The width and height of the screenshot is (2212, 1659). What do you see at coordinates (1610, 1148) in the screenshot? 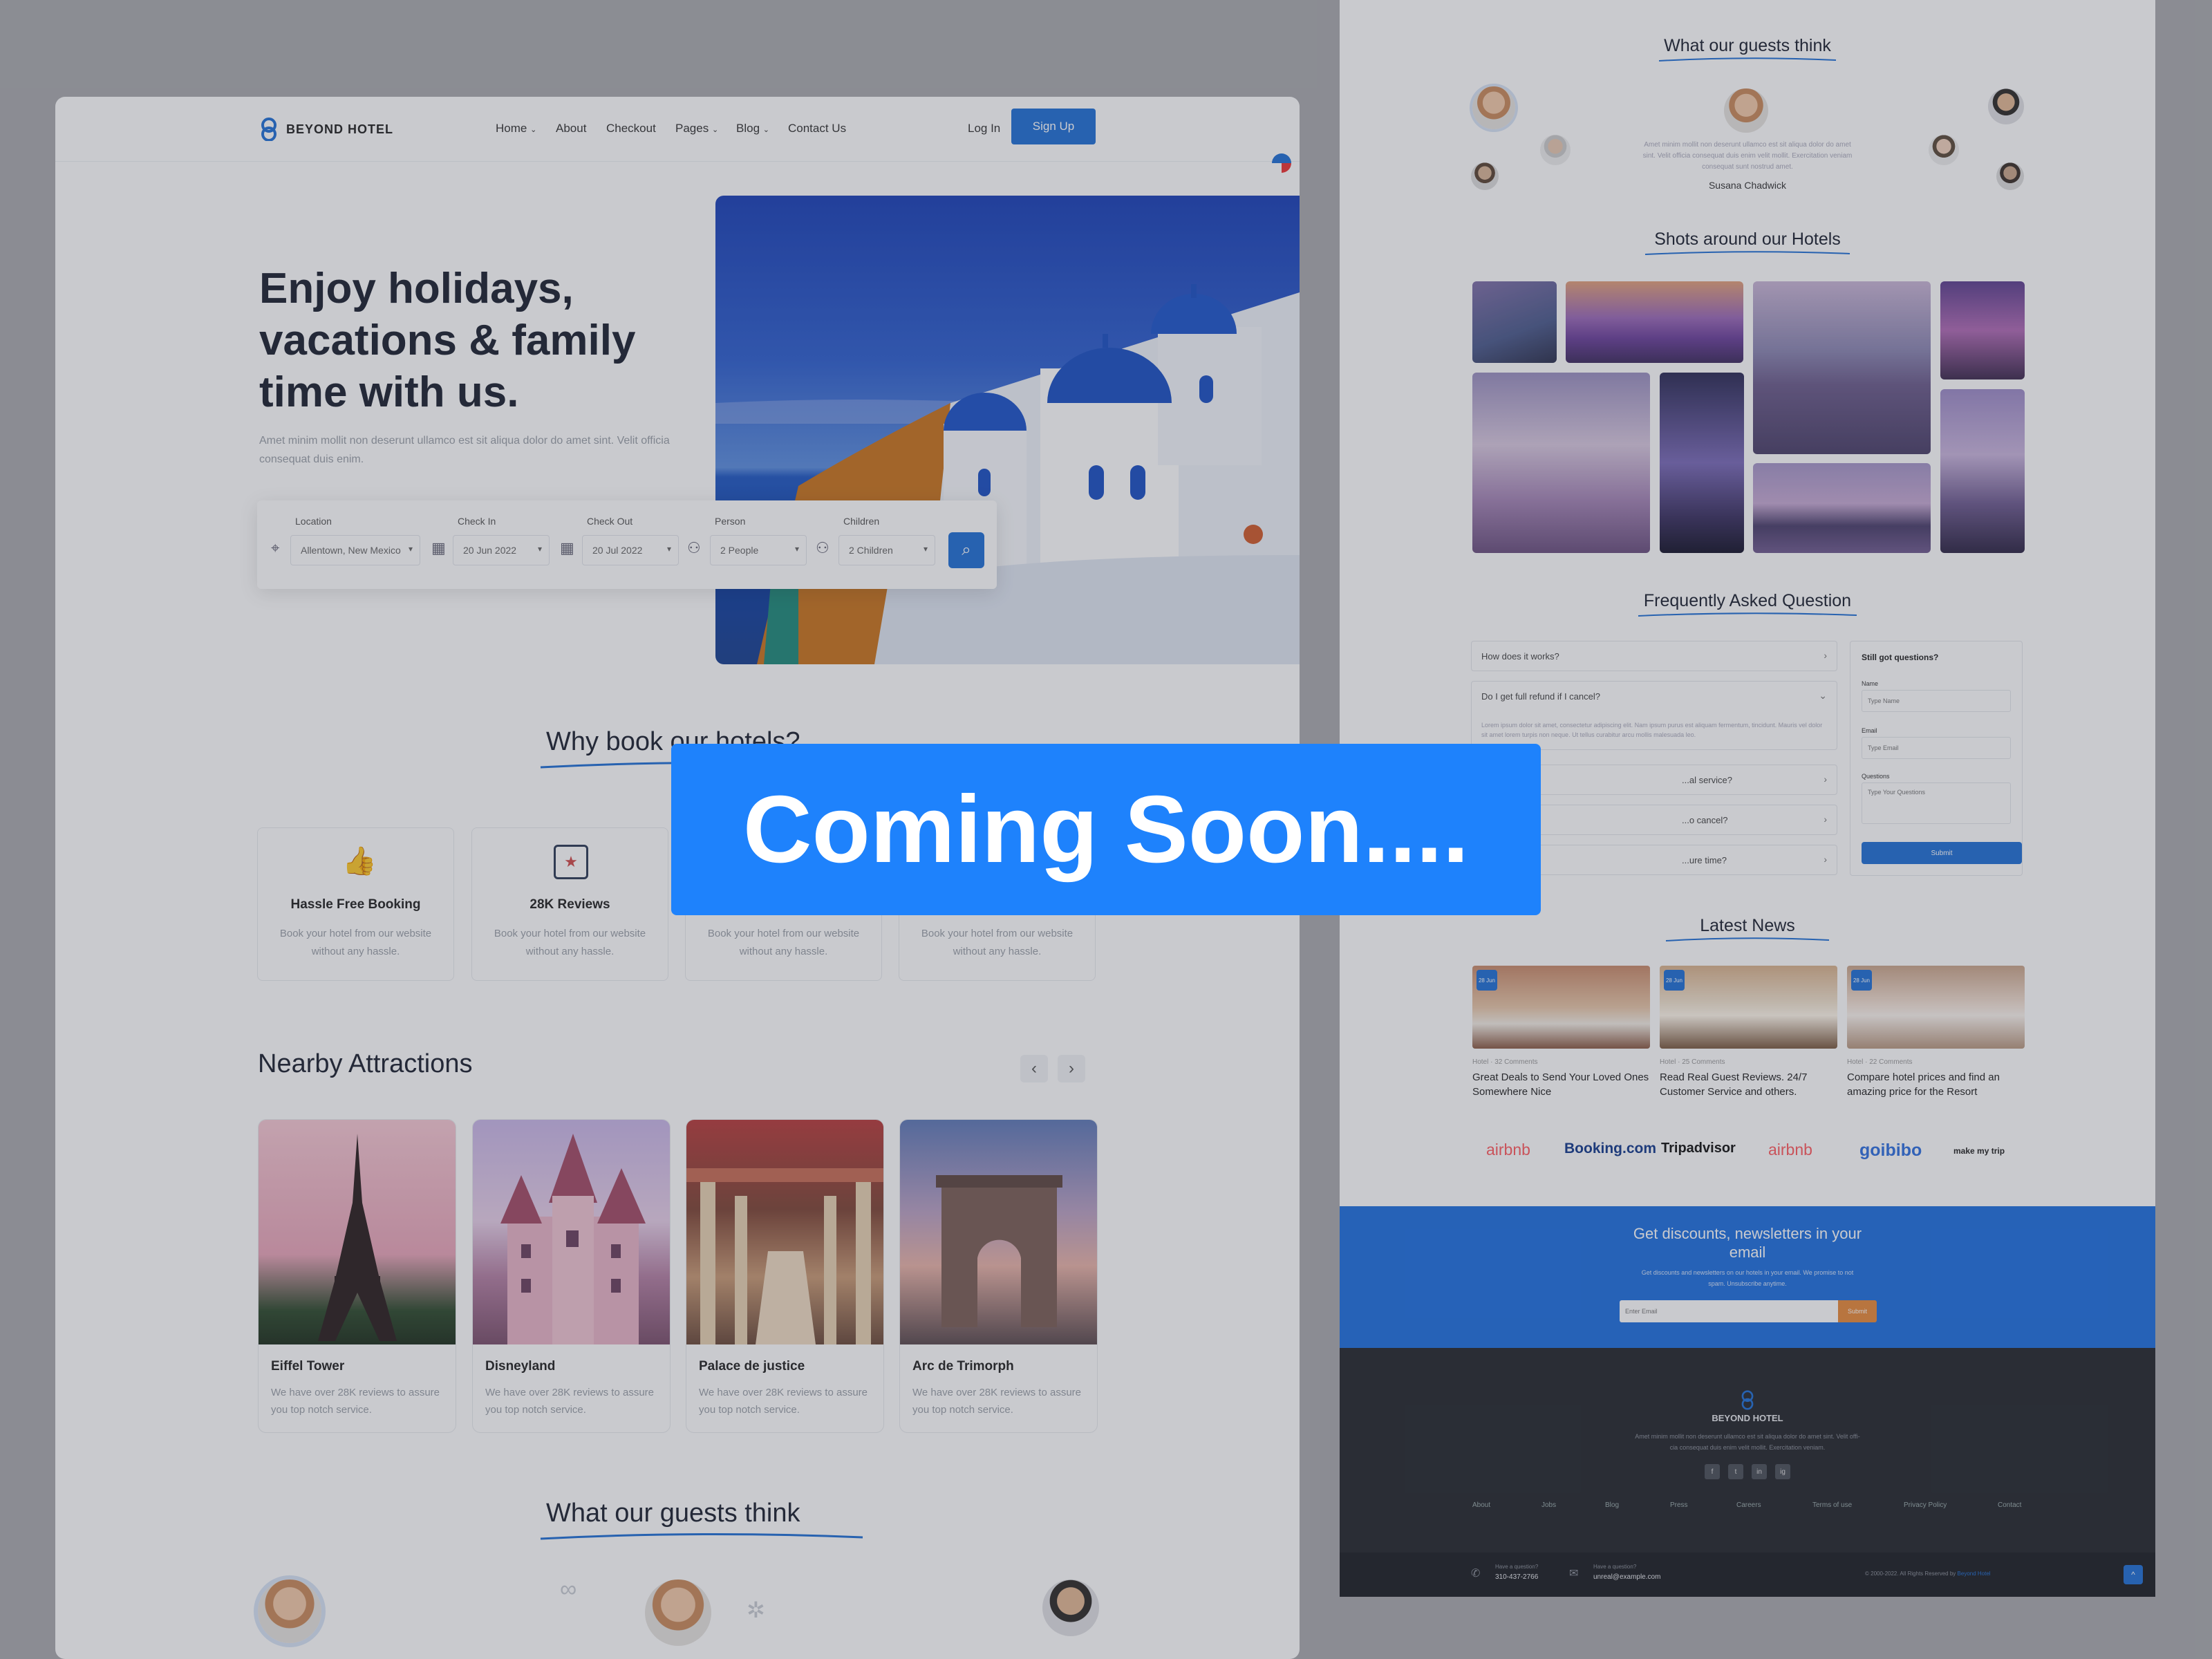
I see `partner-logo-booking: Booking.com` at bounding box center [1610, 1148].